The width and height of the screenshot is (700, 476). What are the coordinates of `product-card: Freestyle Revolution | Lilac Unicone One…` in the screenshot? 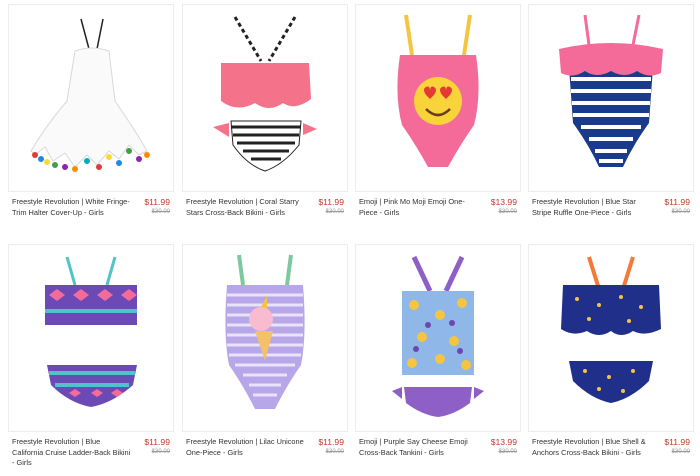 It's located at (265, 356).